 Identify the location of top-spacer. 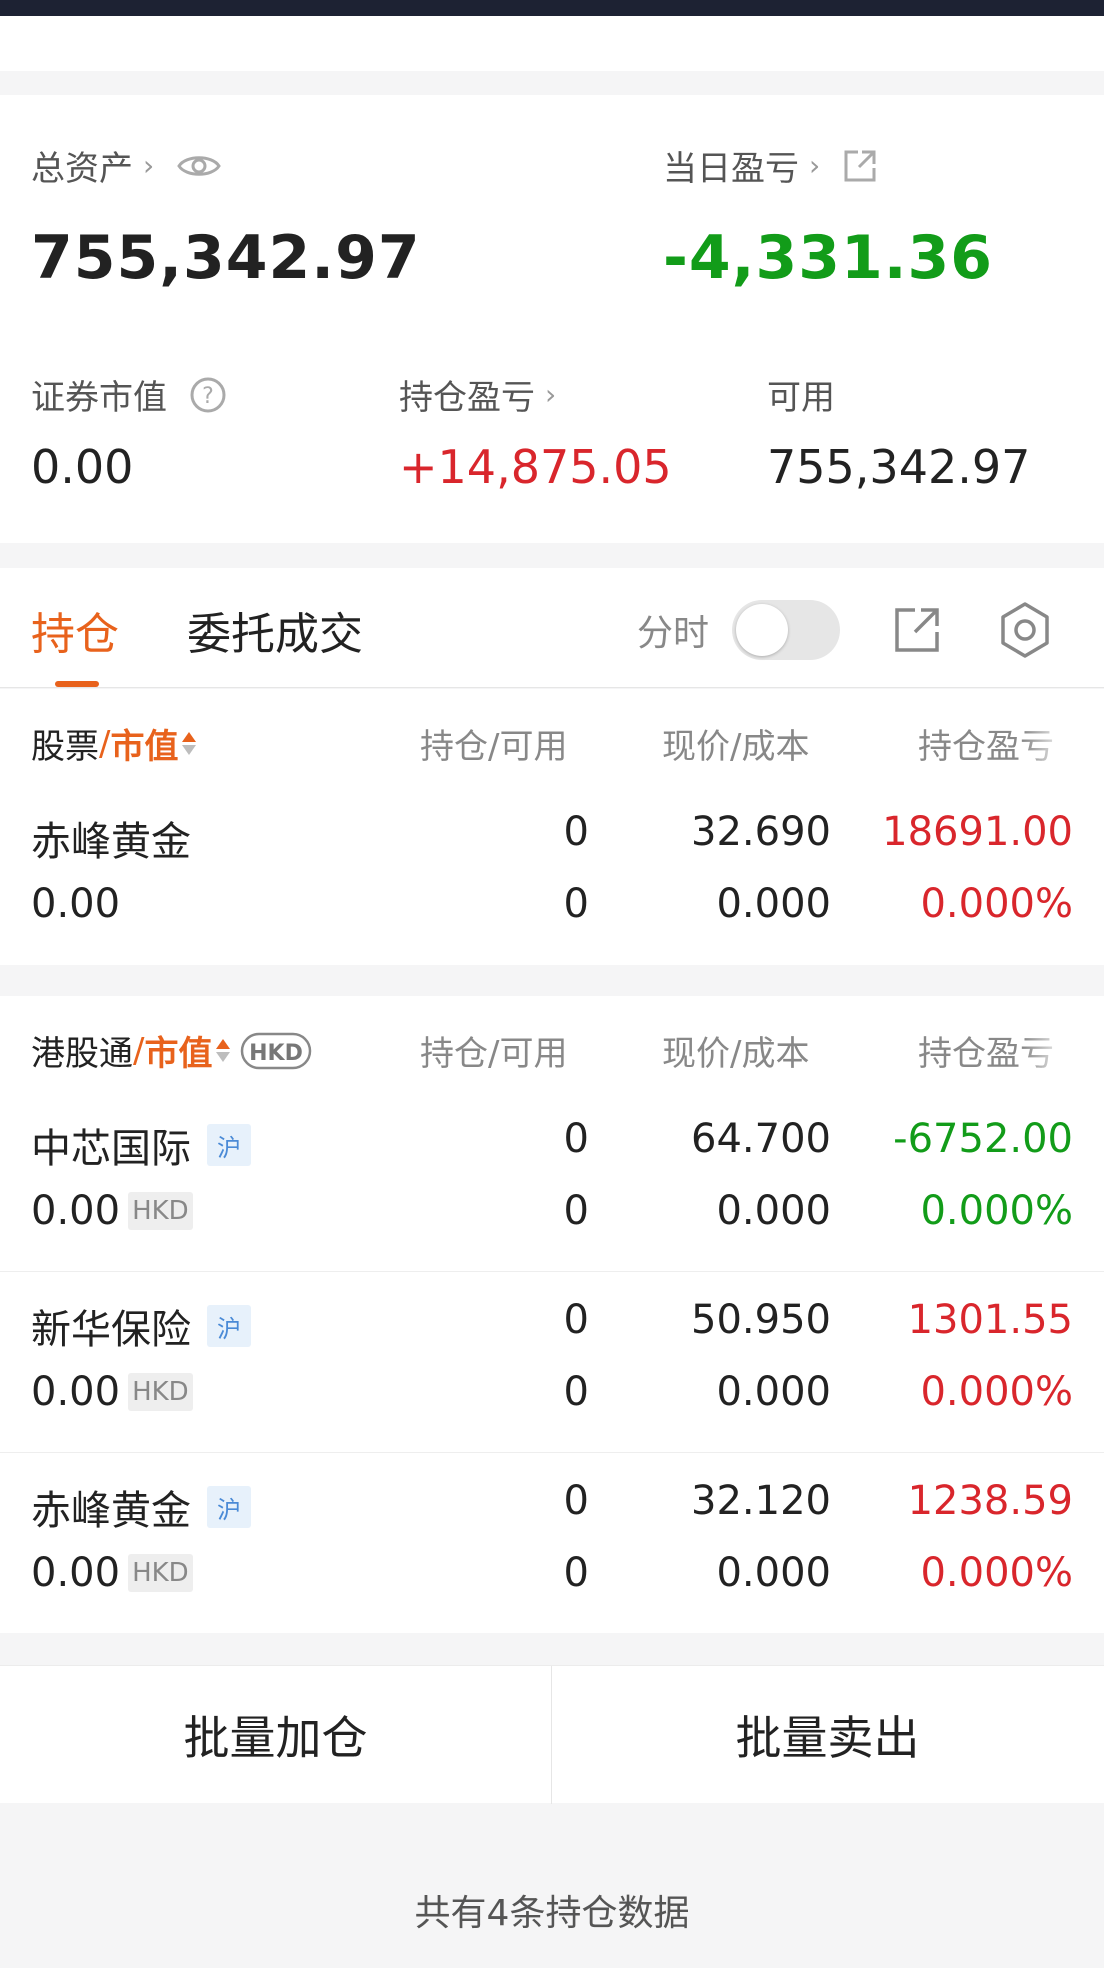
(552, 43).